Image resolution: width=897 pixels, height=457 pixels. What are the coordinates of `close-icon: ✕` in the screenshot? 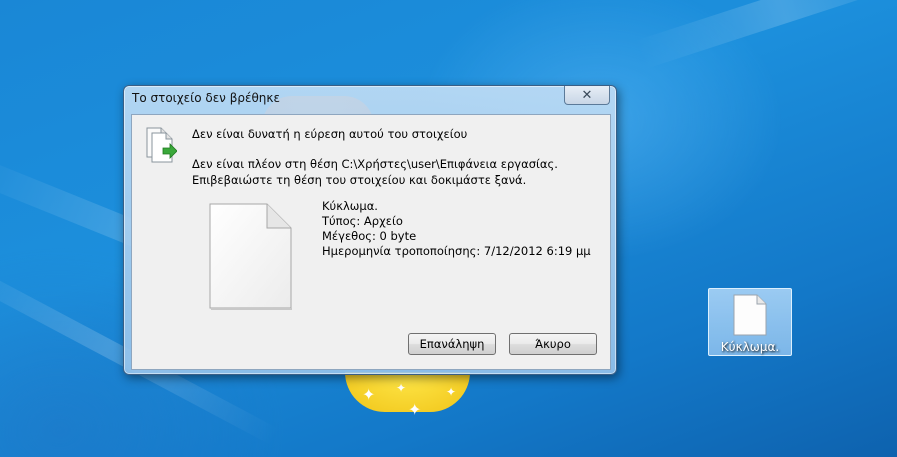 It's located at (587, 95).